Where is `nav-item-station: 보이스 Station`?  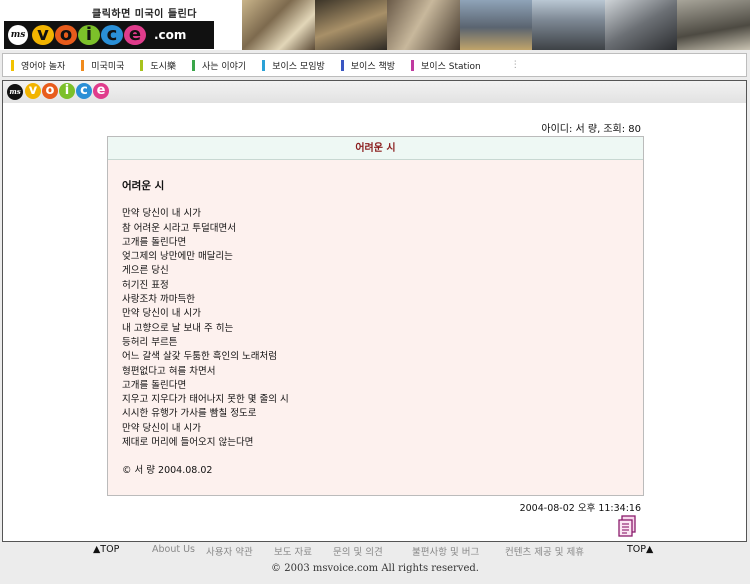 nav-item-station: 보이스 Station is located at coordinates (446, 65).